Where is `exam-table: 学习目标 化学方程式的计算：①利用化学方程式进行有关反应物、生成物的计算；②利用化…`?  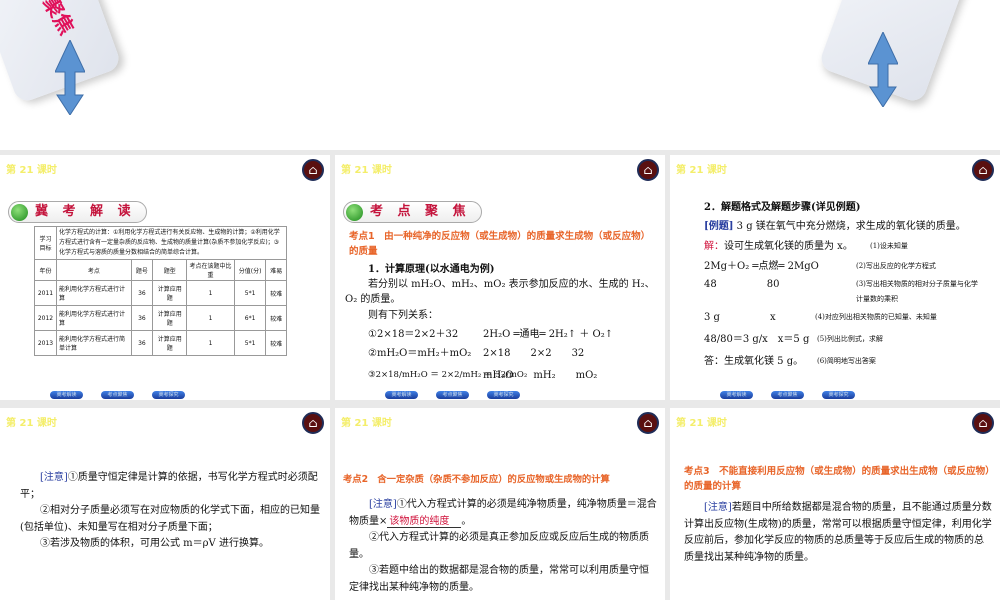
exam-table: 学习目标 化学方程式的计算：①利用化学方程式进行有关反应物、生成物的计算；②利用化… is located at coordinates (160, 291).